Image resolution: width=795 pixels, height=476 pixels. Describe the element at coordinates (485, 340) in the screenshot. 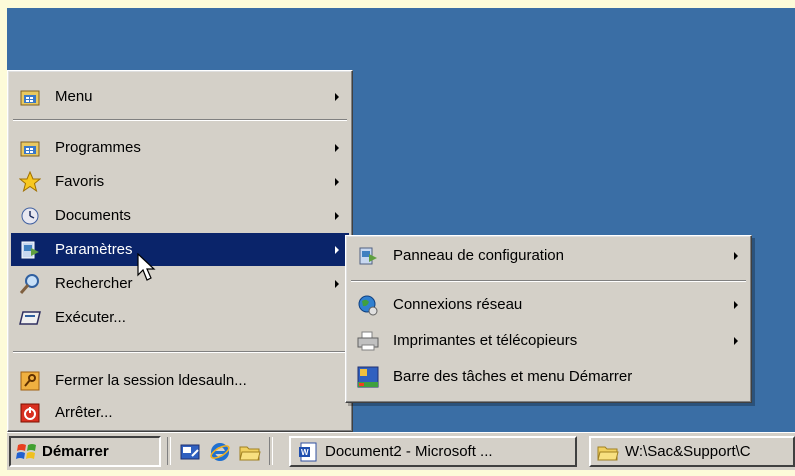

I see `submenu-item-label: Imprimantes et télécopieurs` at that location.